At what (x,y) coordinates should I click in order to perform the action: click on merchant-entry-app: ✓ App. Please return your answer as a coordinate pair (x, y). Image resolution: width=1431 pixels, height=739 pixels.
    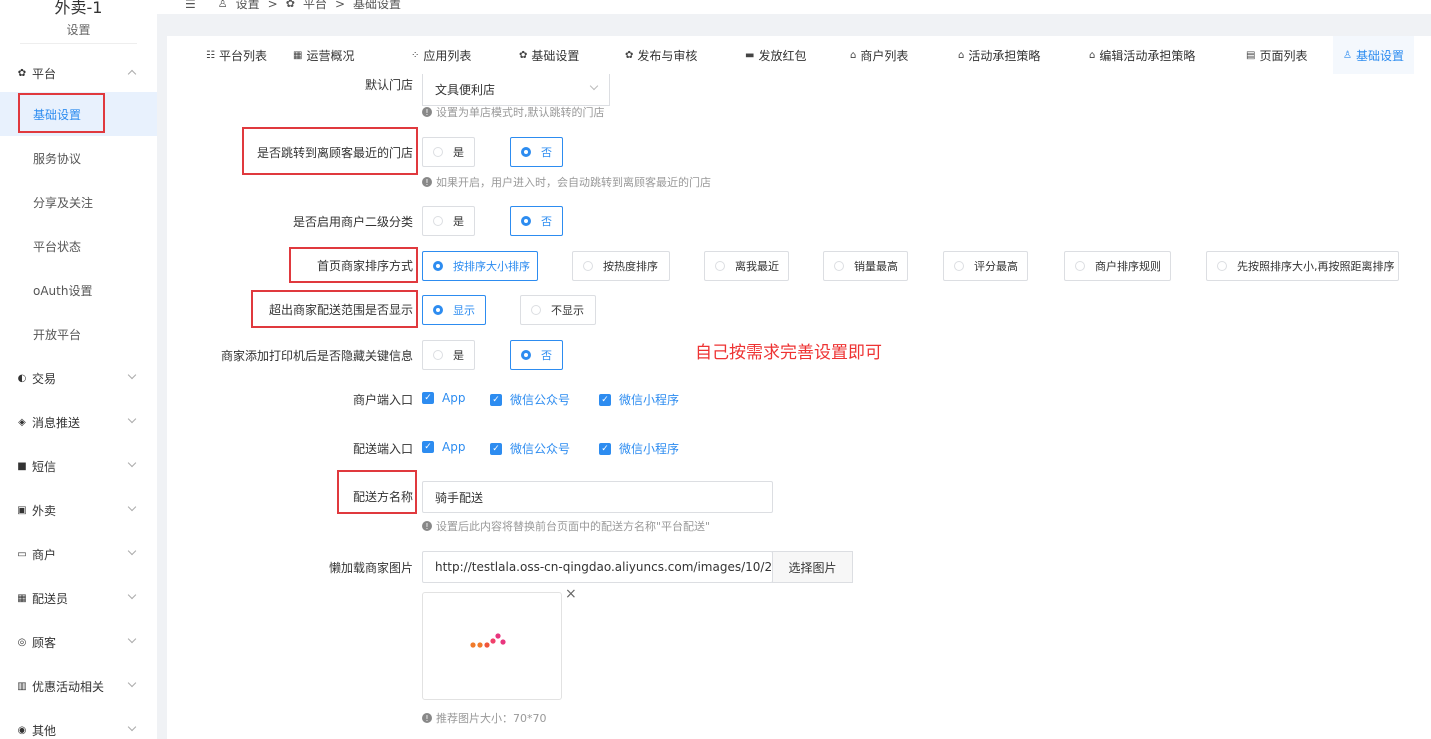
    Looking at the image, I should click on (443, 398).